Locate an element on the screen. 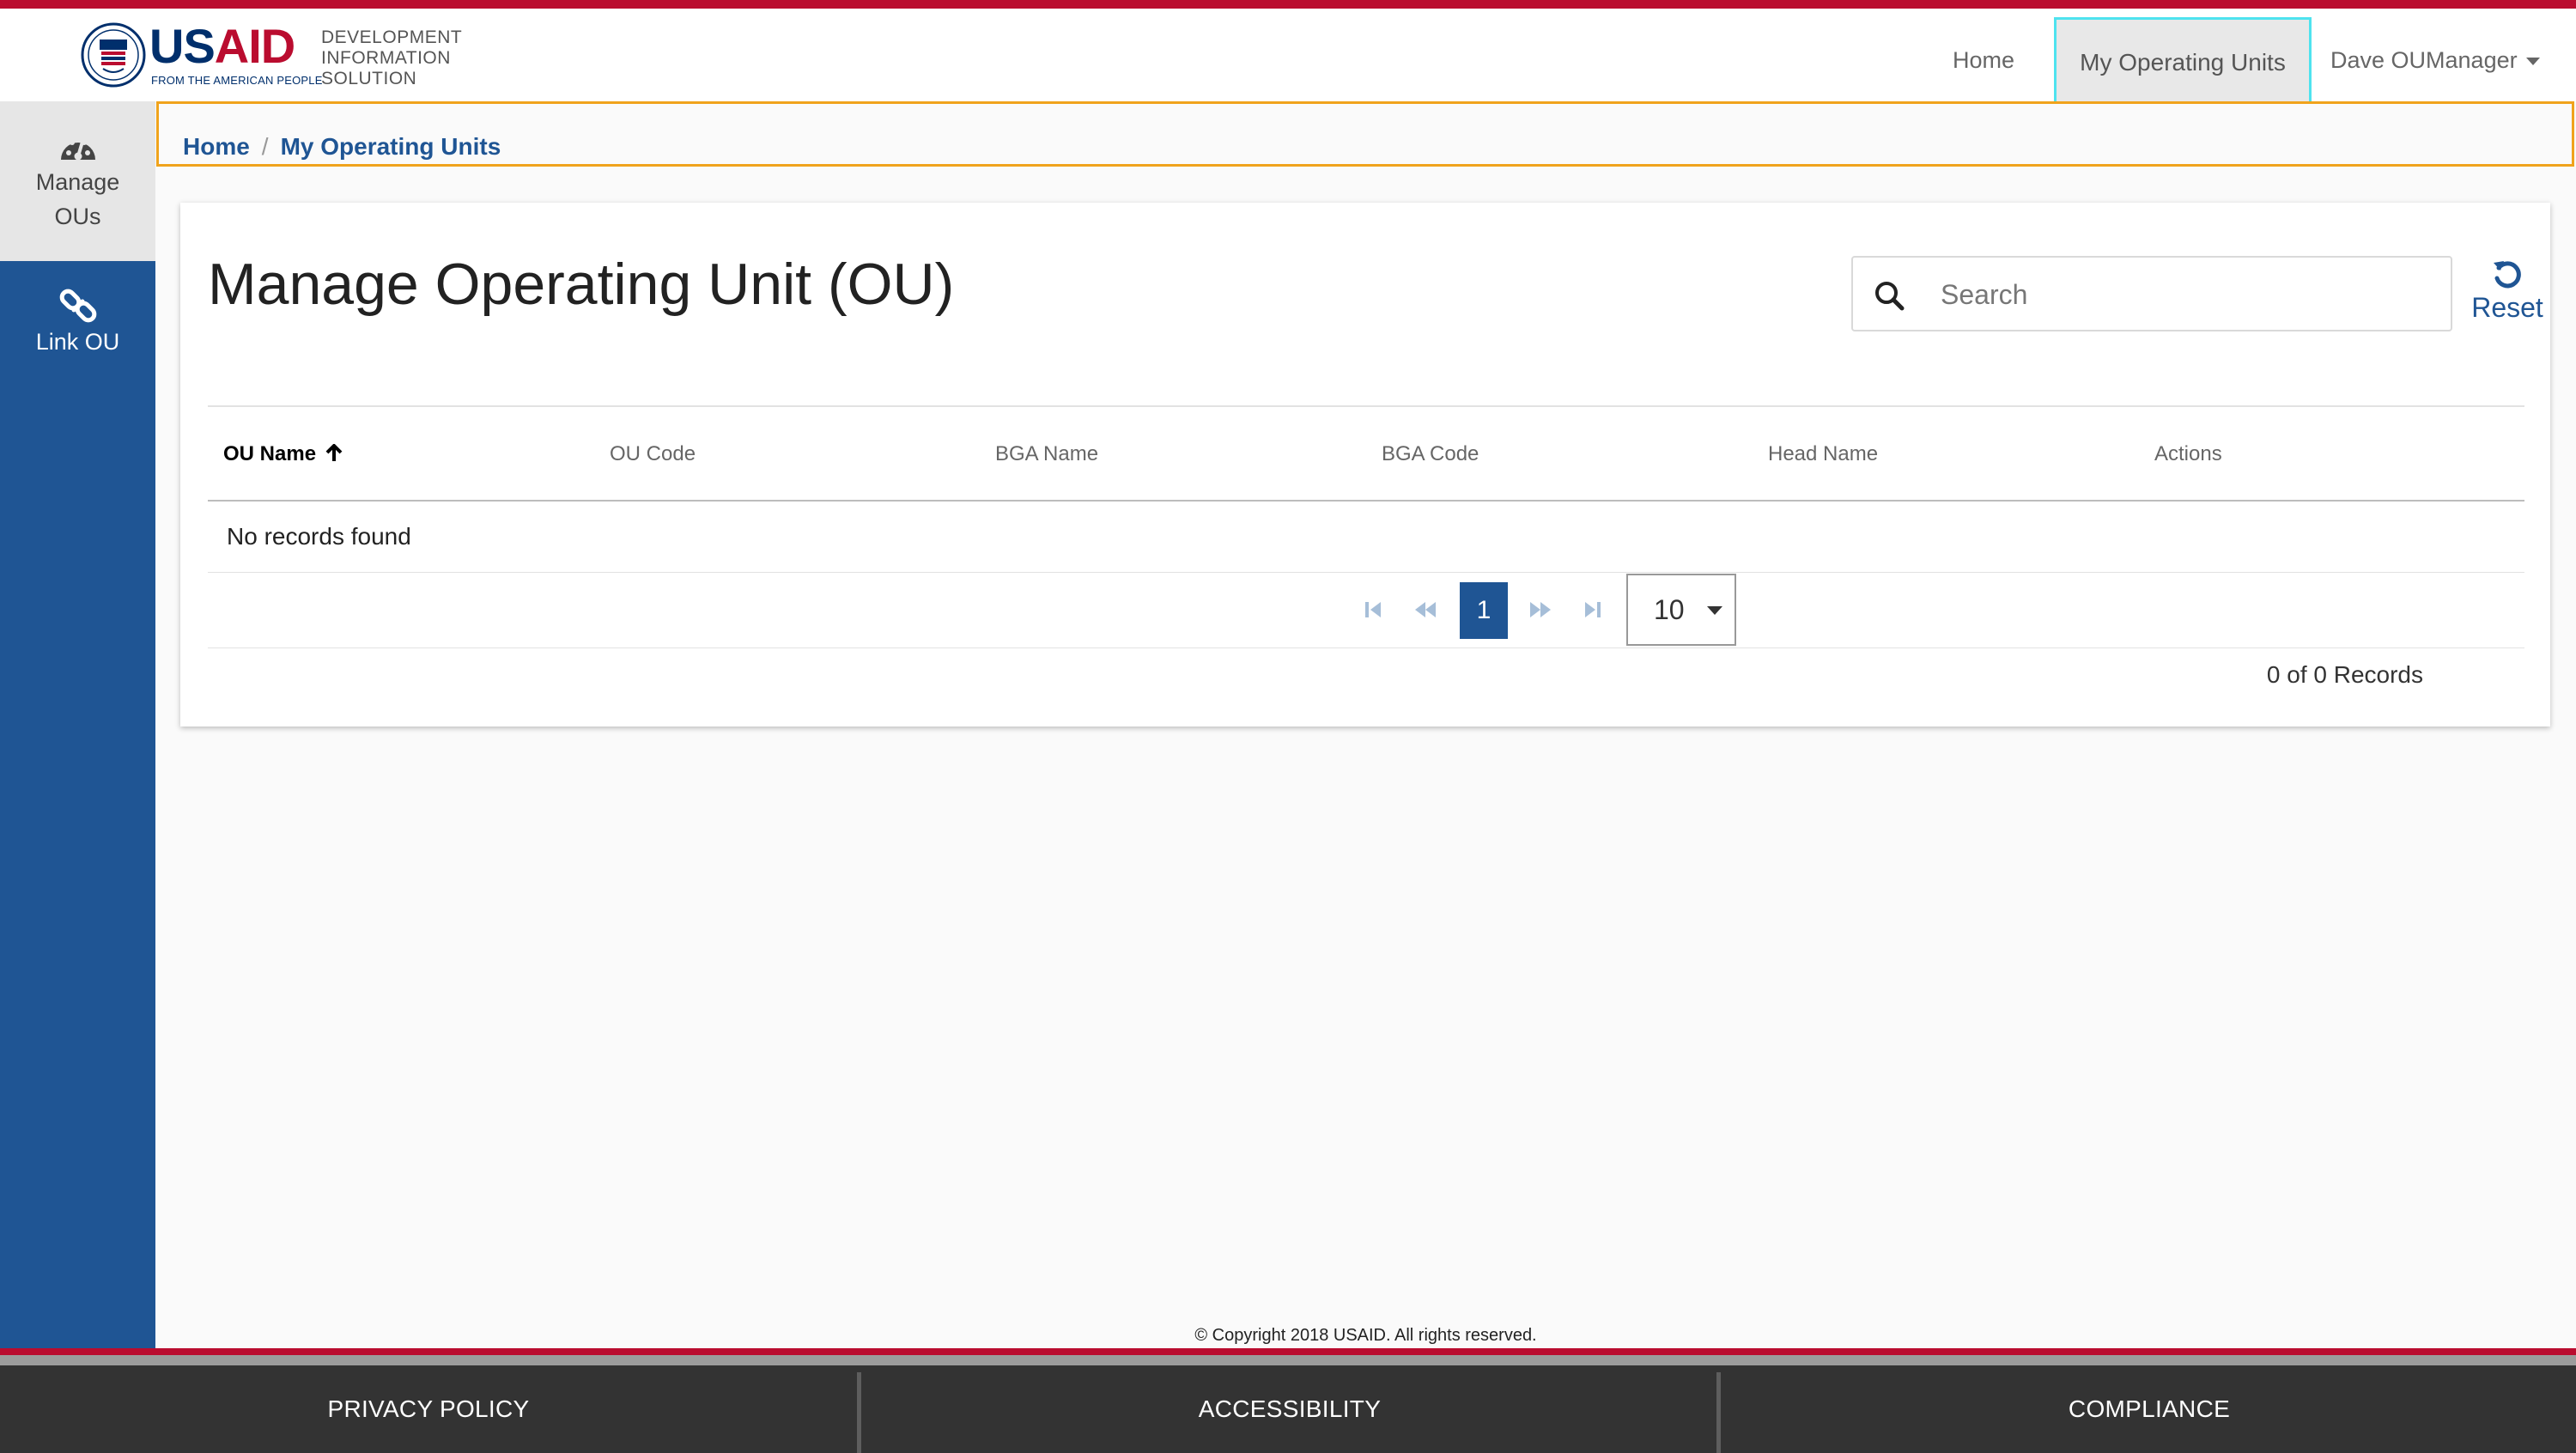 This screenshot has height=1453, width=2576. records-summary: 0 of 0 Records is located at coordinates (2345, 675).